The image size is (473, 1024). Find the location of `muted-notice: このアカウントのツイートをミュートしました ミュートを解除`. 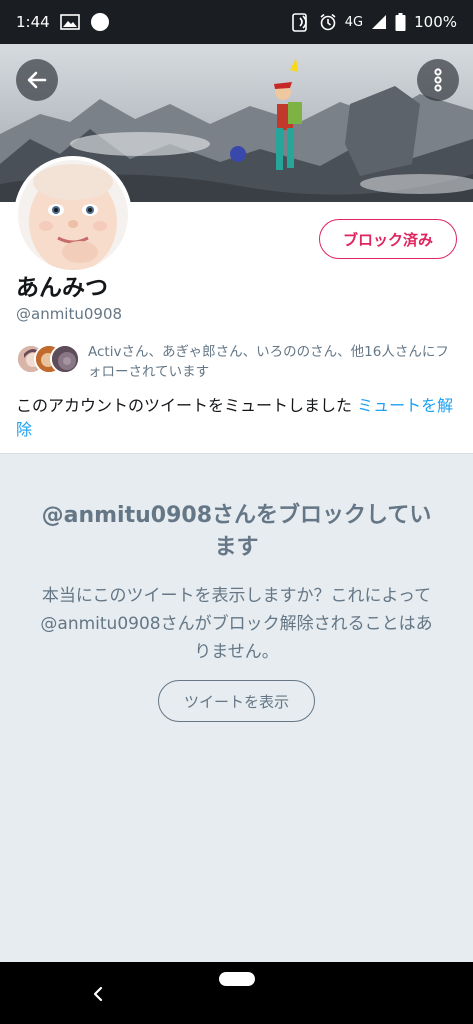

muted-notice: このアカウントのツイートをミュートしました ミュートを解除 is located at coordinates (238, 418).